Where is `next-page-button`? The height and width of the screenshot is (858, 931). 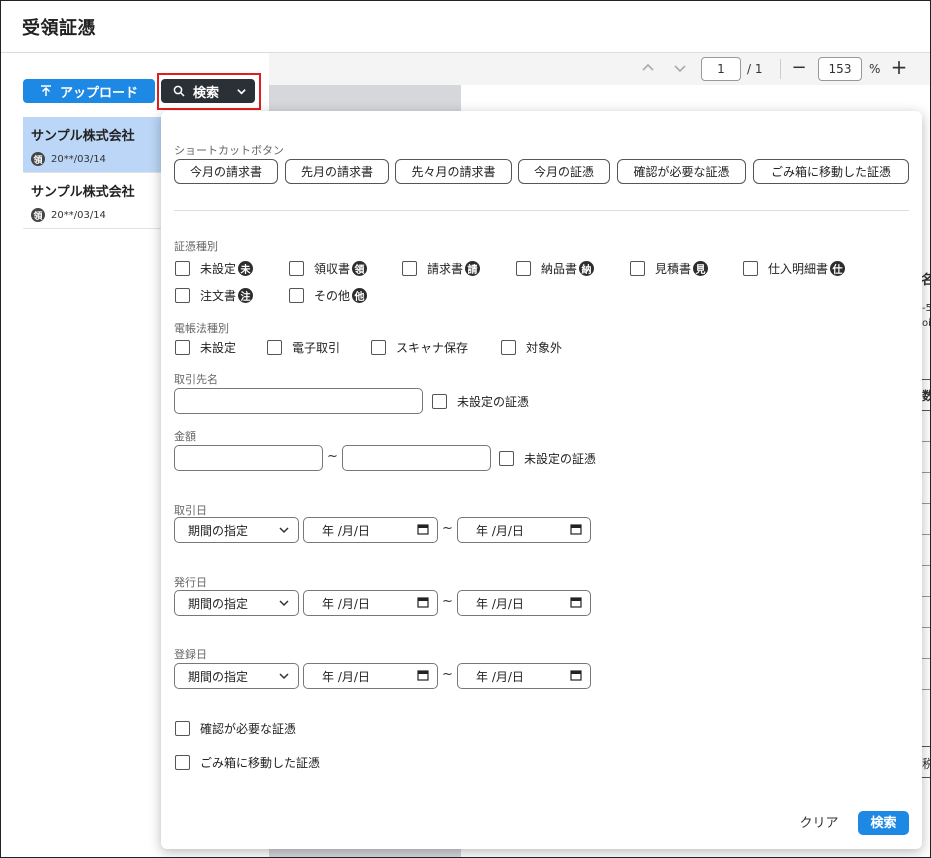
next-page-button is located at coordinates (681, 69).